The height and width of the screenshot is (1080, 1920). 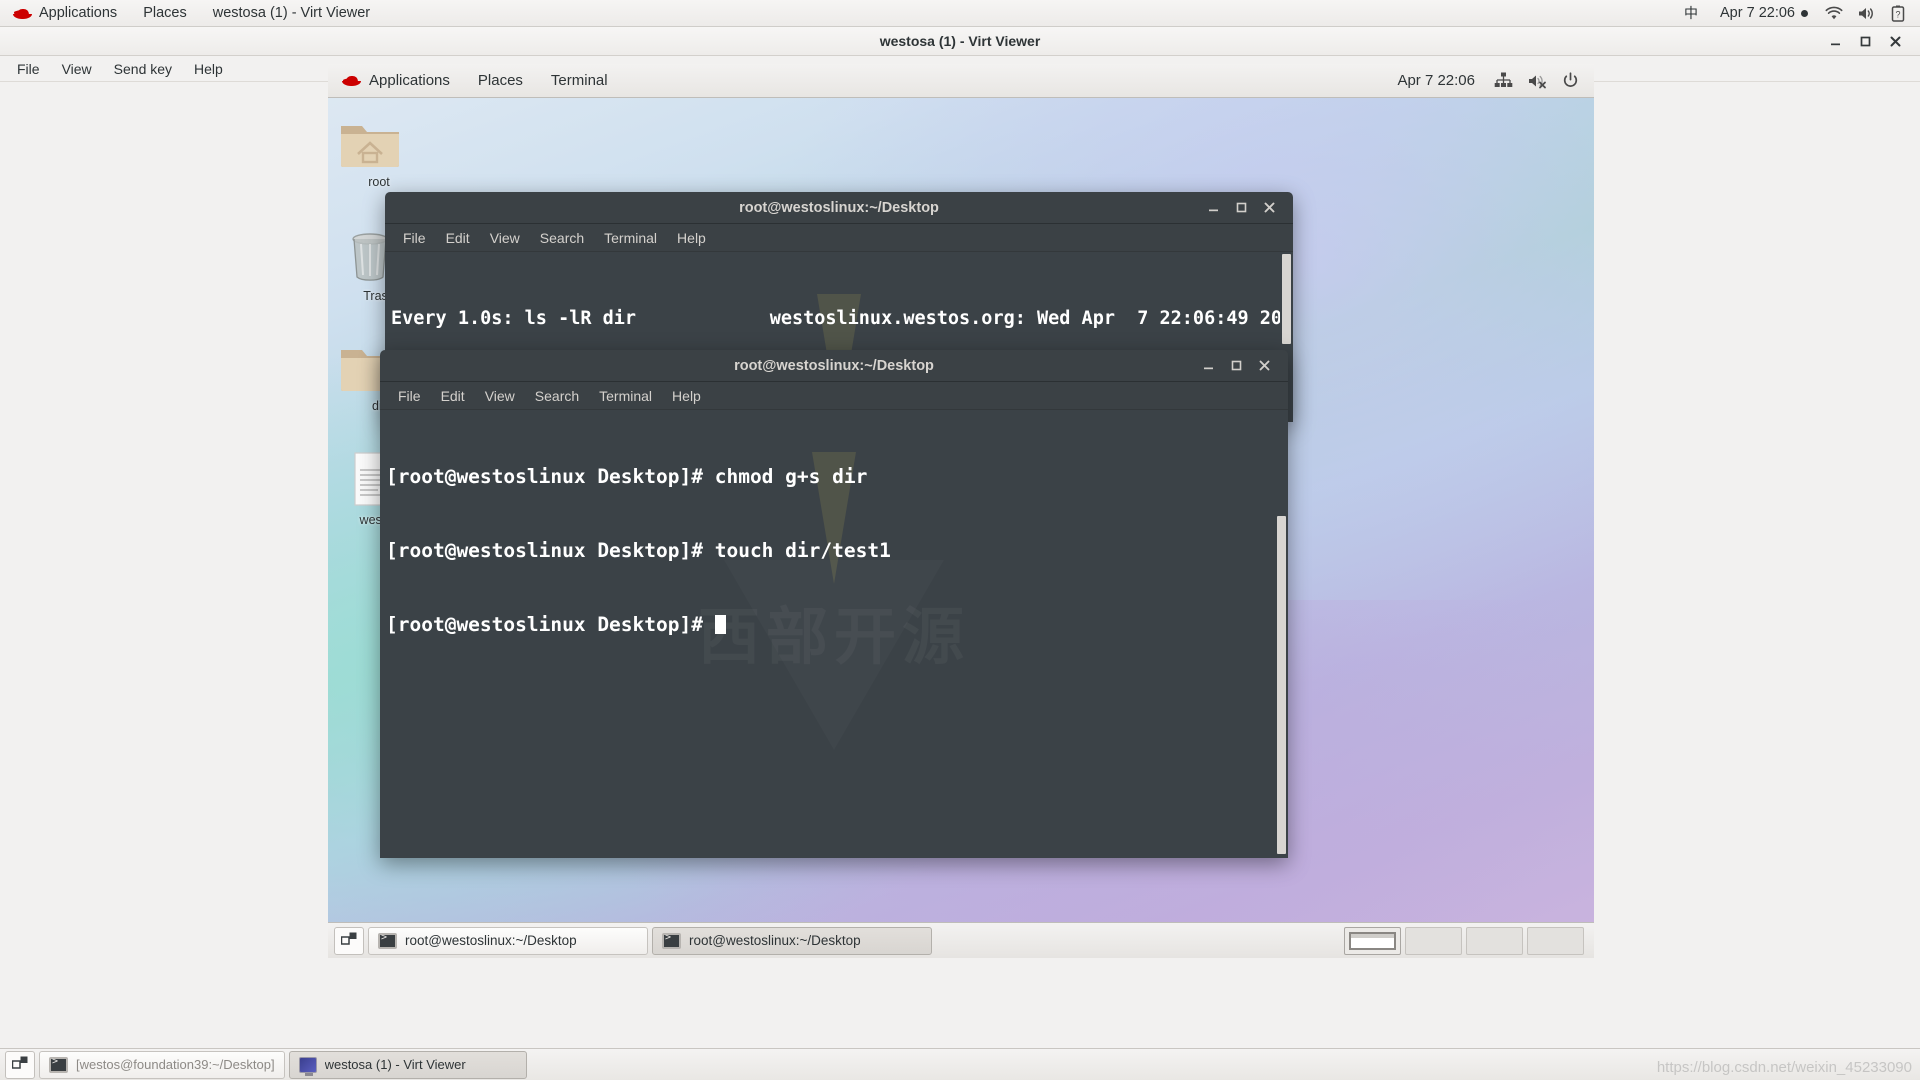 I want to click on workspace-window-preview, so click(x=1372, y=940).